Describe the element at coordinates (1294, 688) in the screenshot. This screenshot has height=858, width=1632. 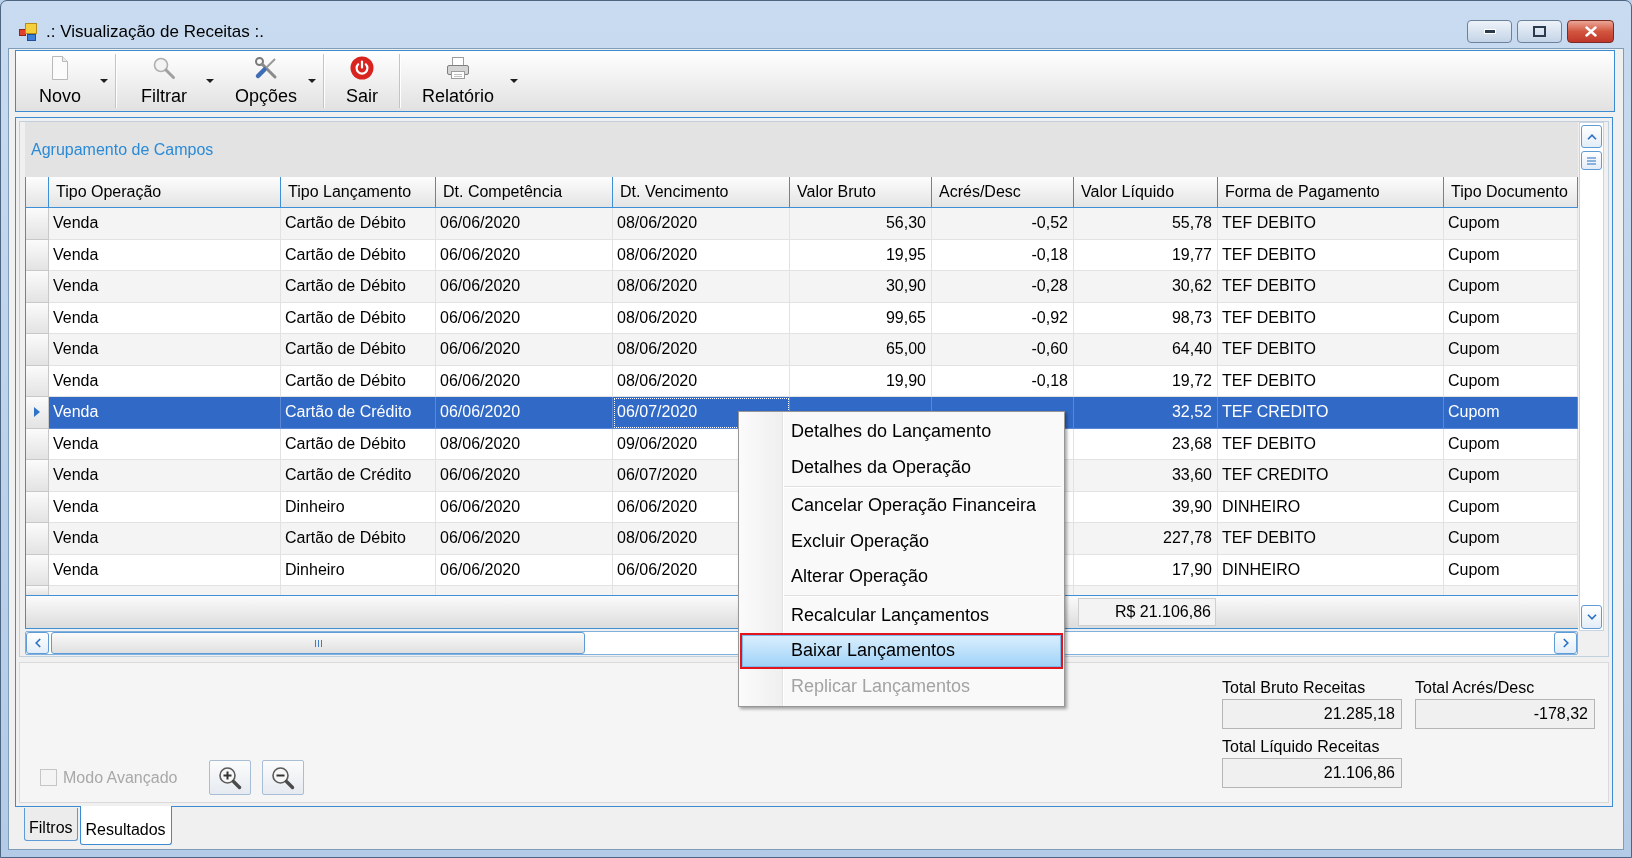
I see `total-label: Total Bruto Receitas` at that location.